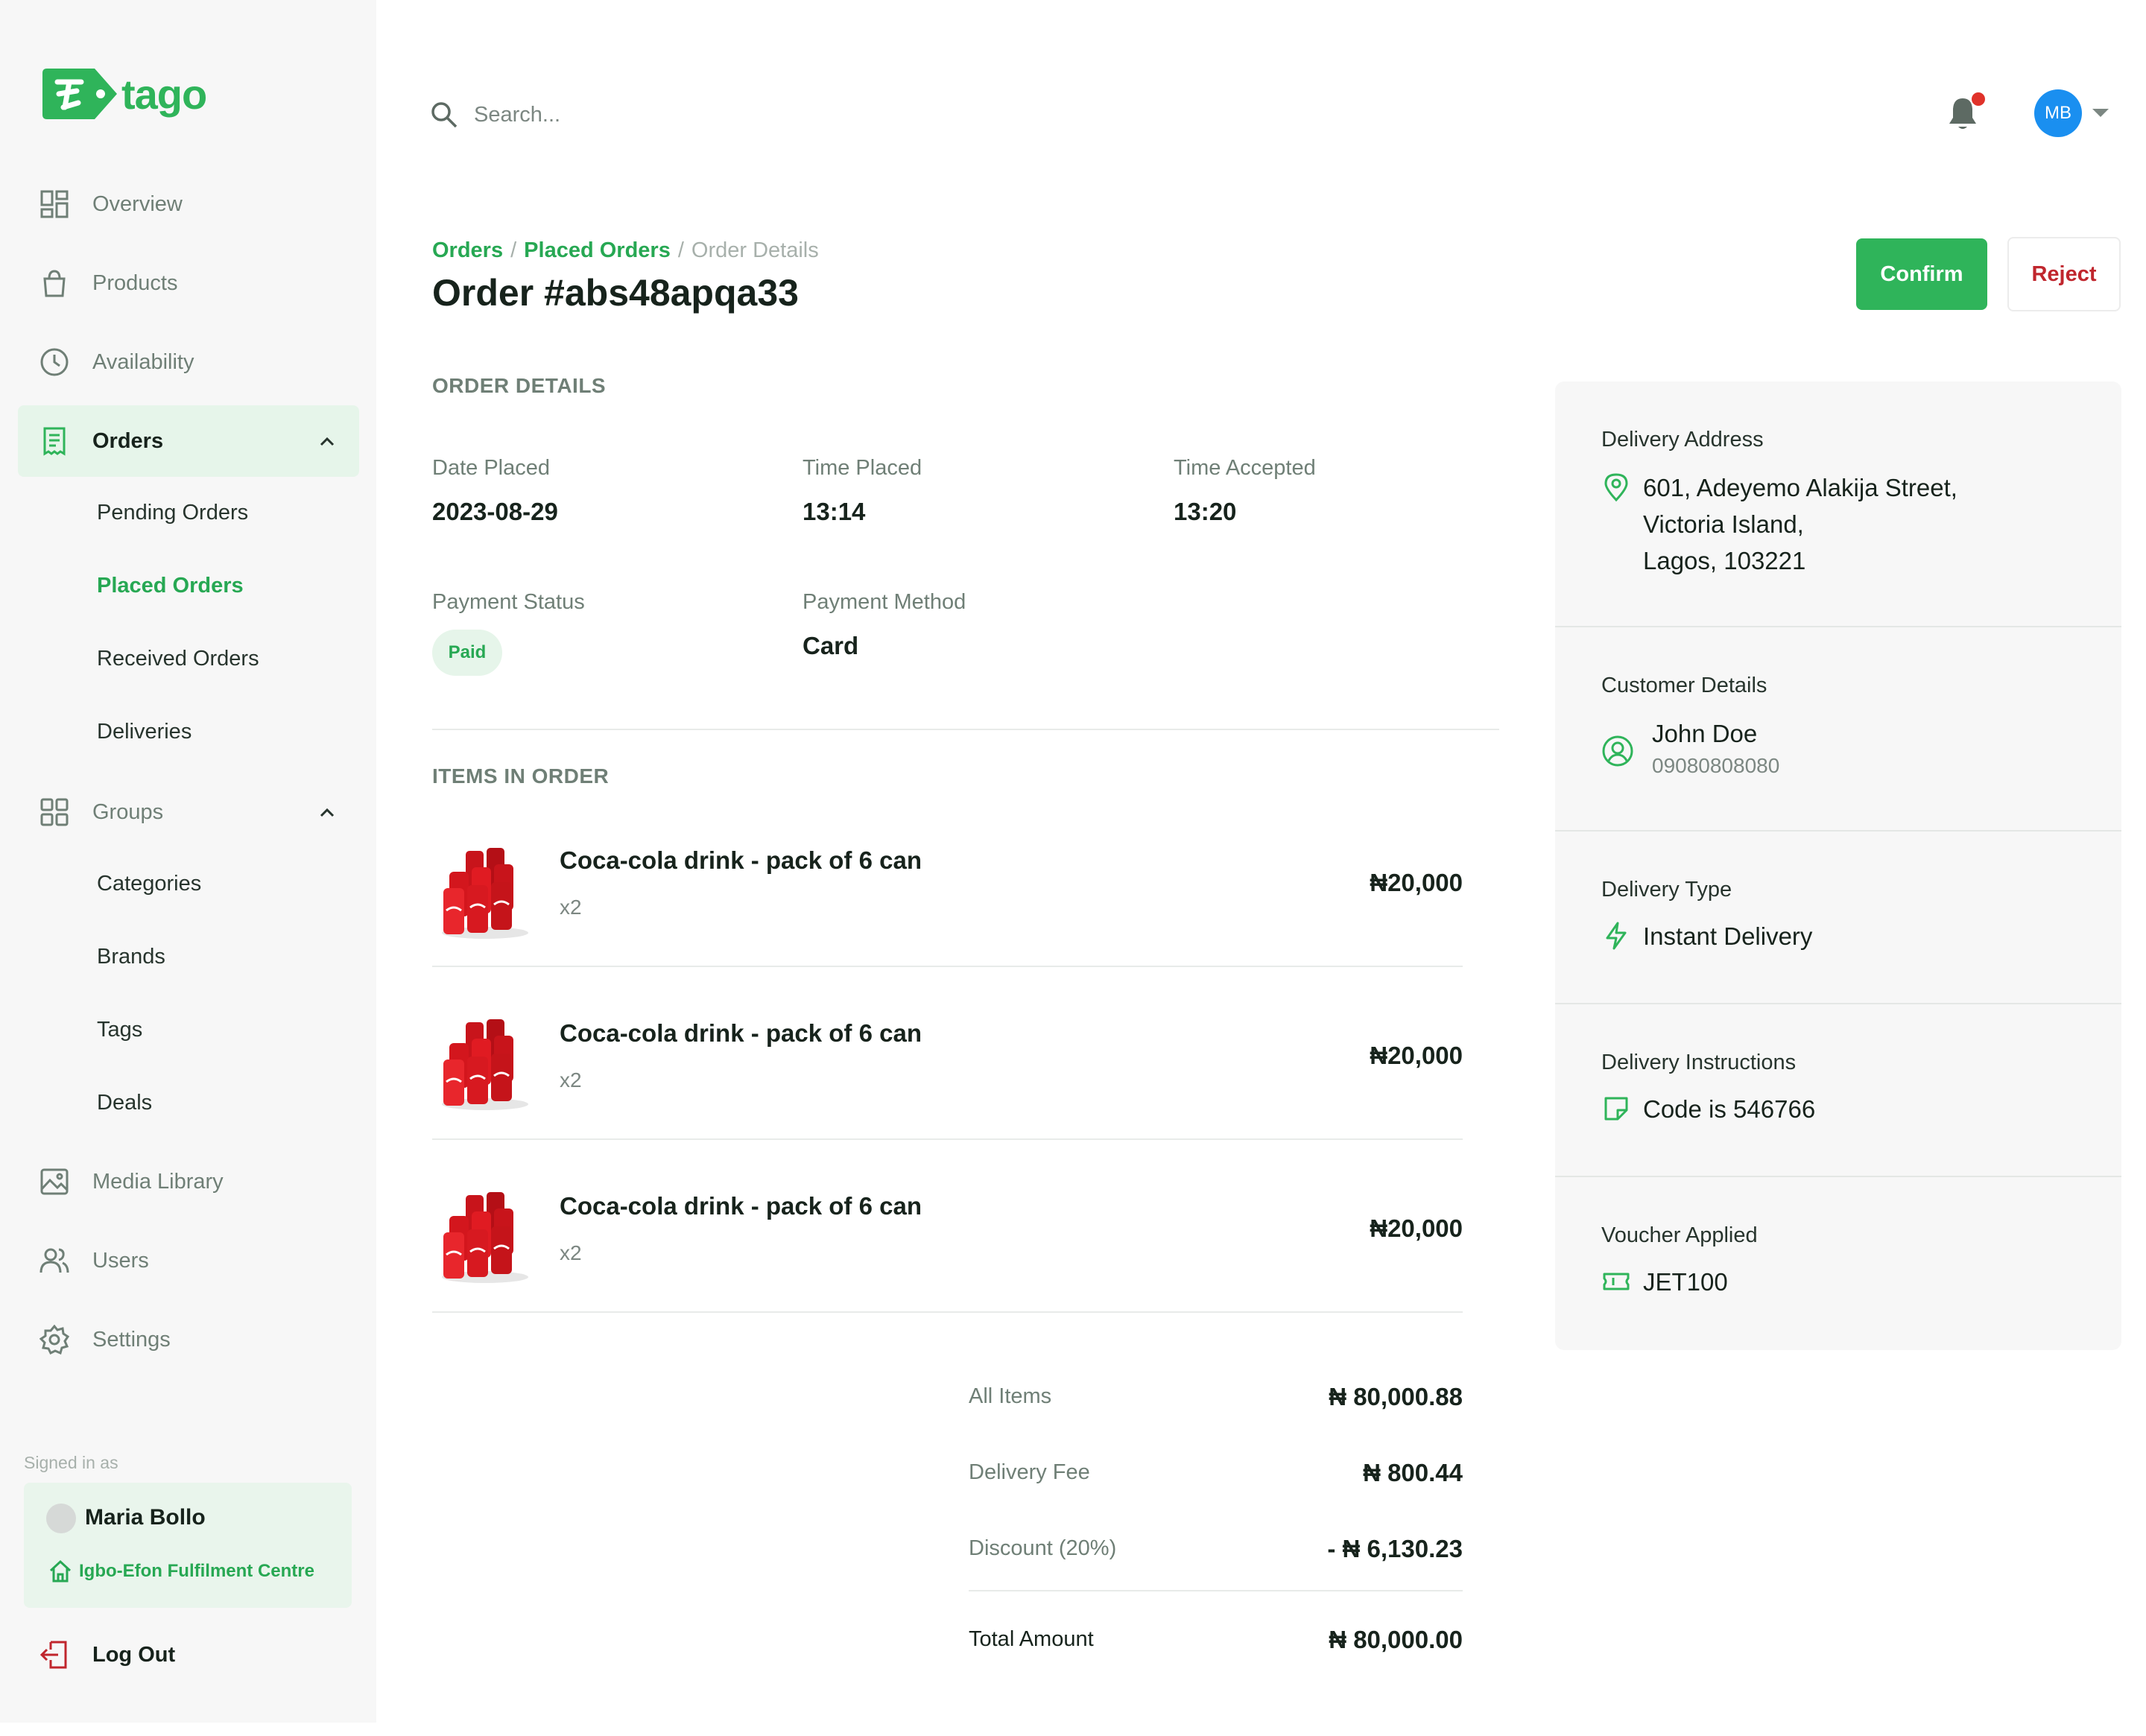 The width and height of the screenshot is (2146, 1736). What do you see at coordinates (1800, 487) in the screenshot?
I see `delivery-address-line1: 601, Adeyemo Alakija Street,` at bounding box center [1800, 487].